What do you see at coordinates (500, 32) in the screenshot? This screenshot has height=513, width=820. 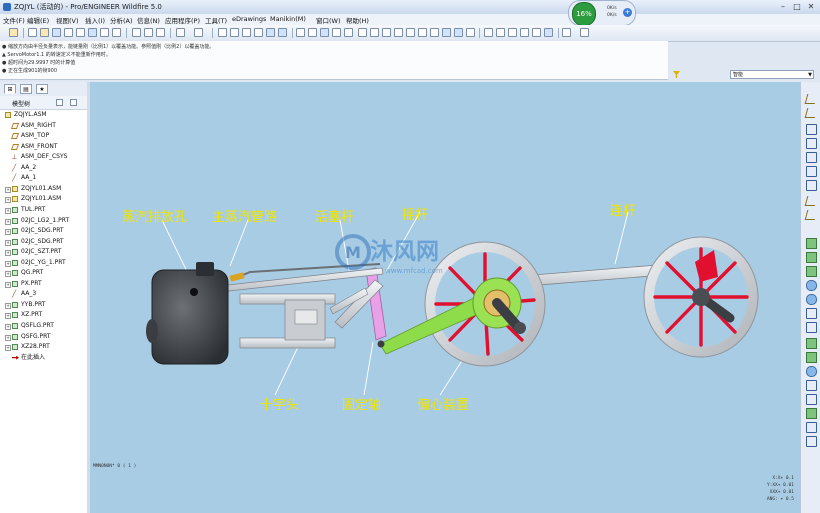 I see `datum-axes-icon` at bounding box center [500, 32].